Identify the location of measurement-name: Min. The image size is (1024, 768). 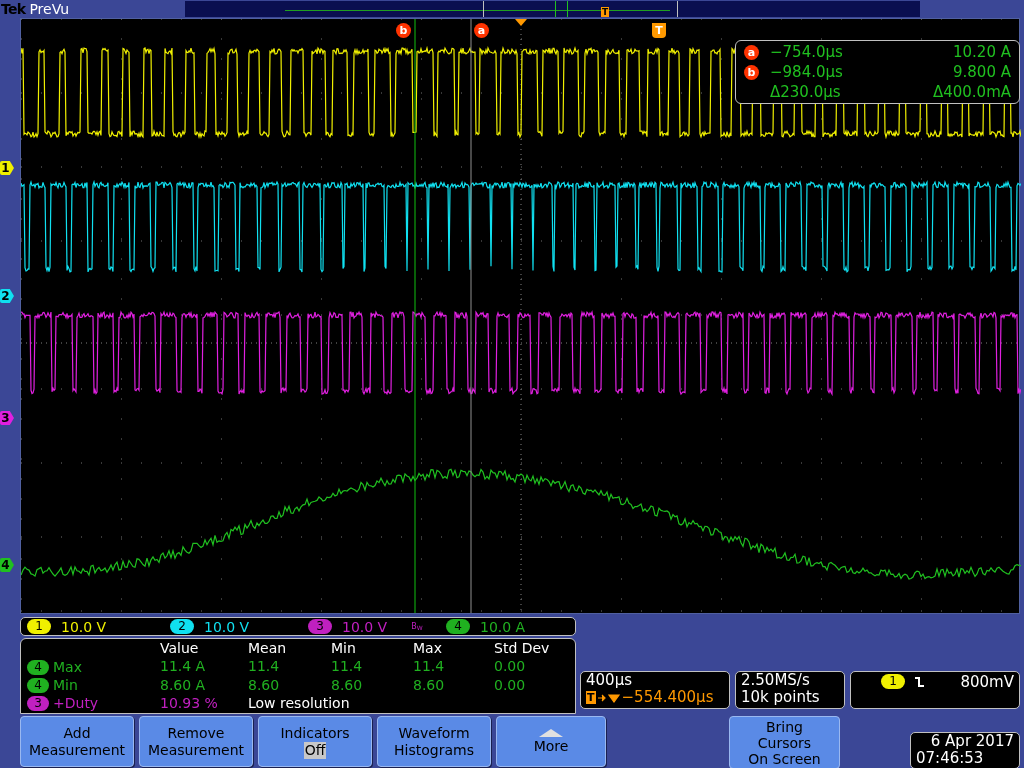
(65, 686).